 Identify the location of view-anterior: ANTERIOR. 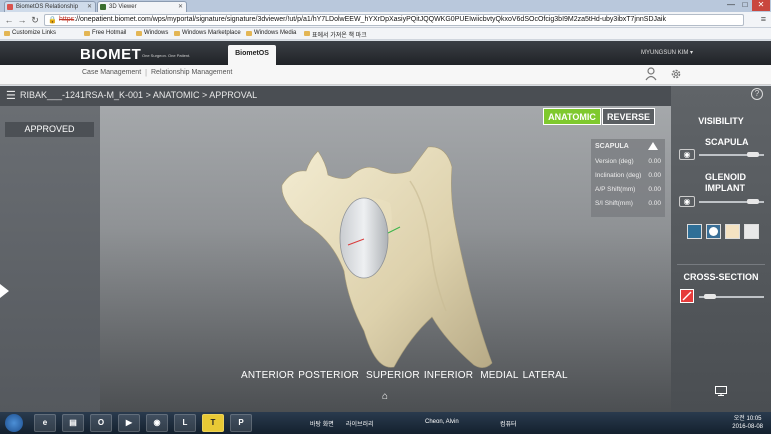
(267, 375).